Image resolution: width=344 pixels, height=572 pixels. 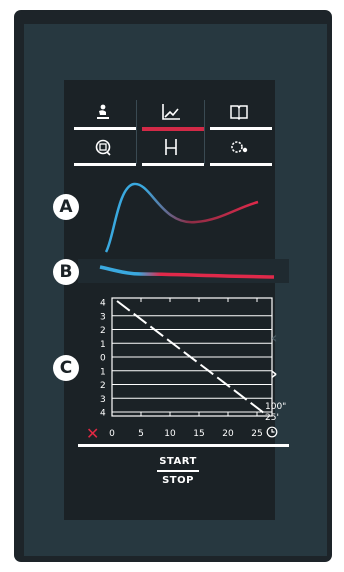 I want to click on x-tick-label: 25, so click(x=256, y=434).